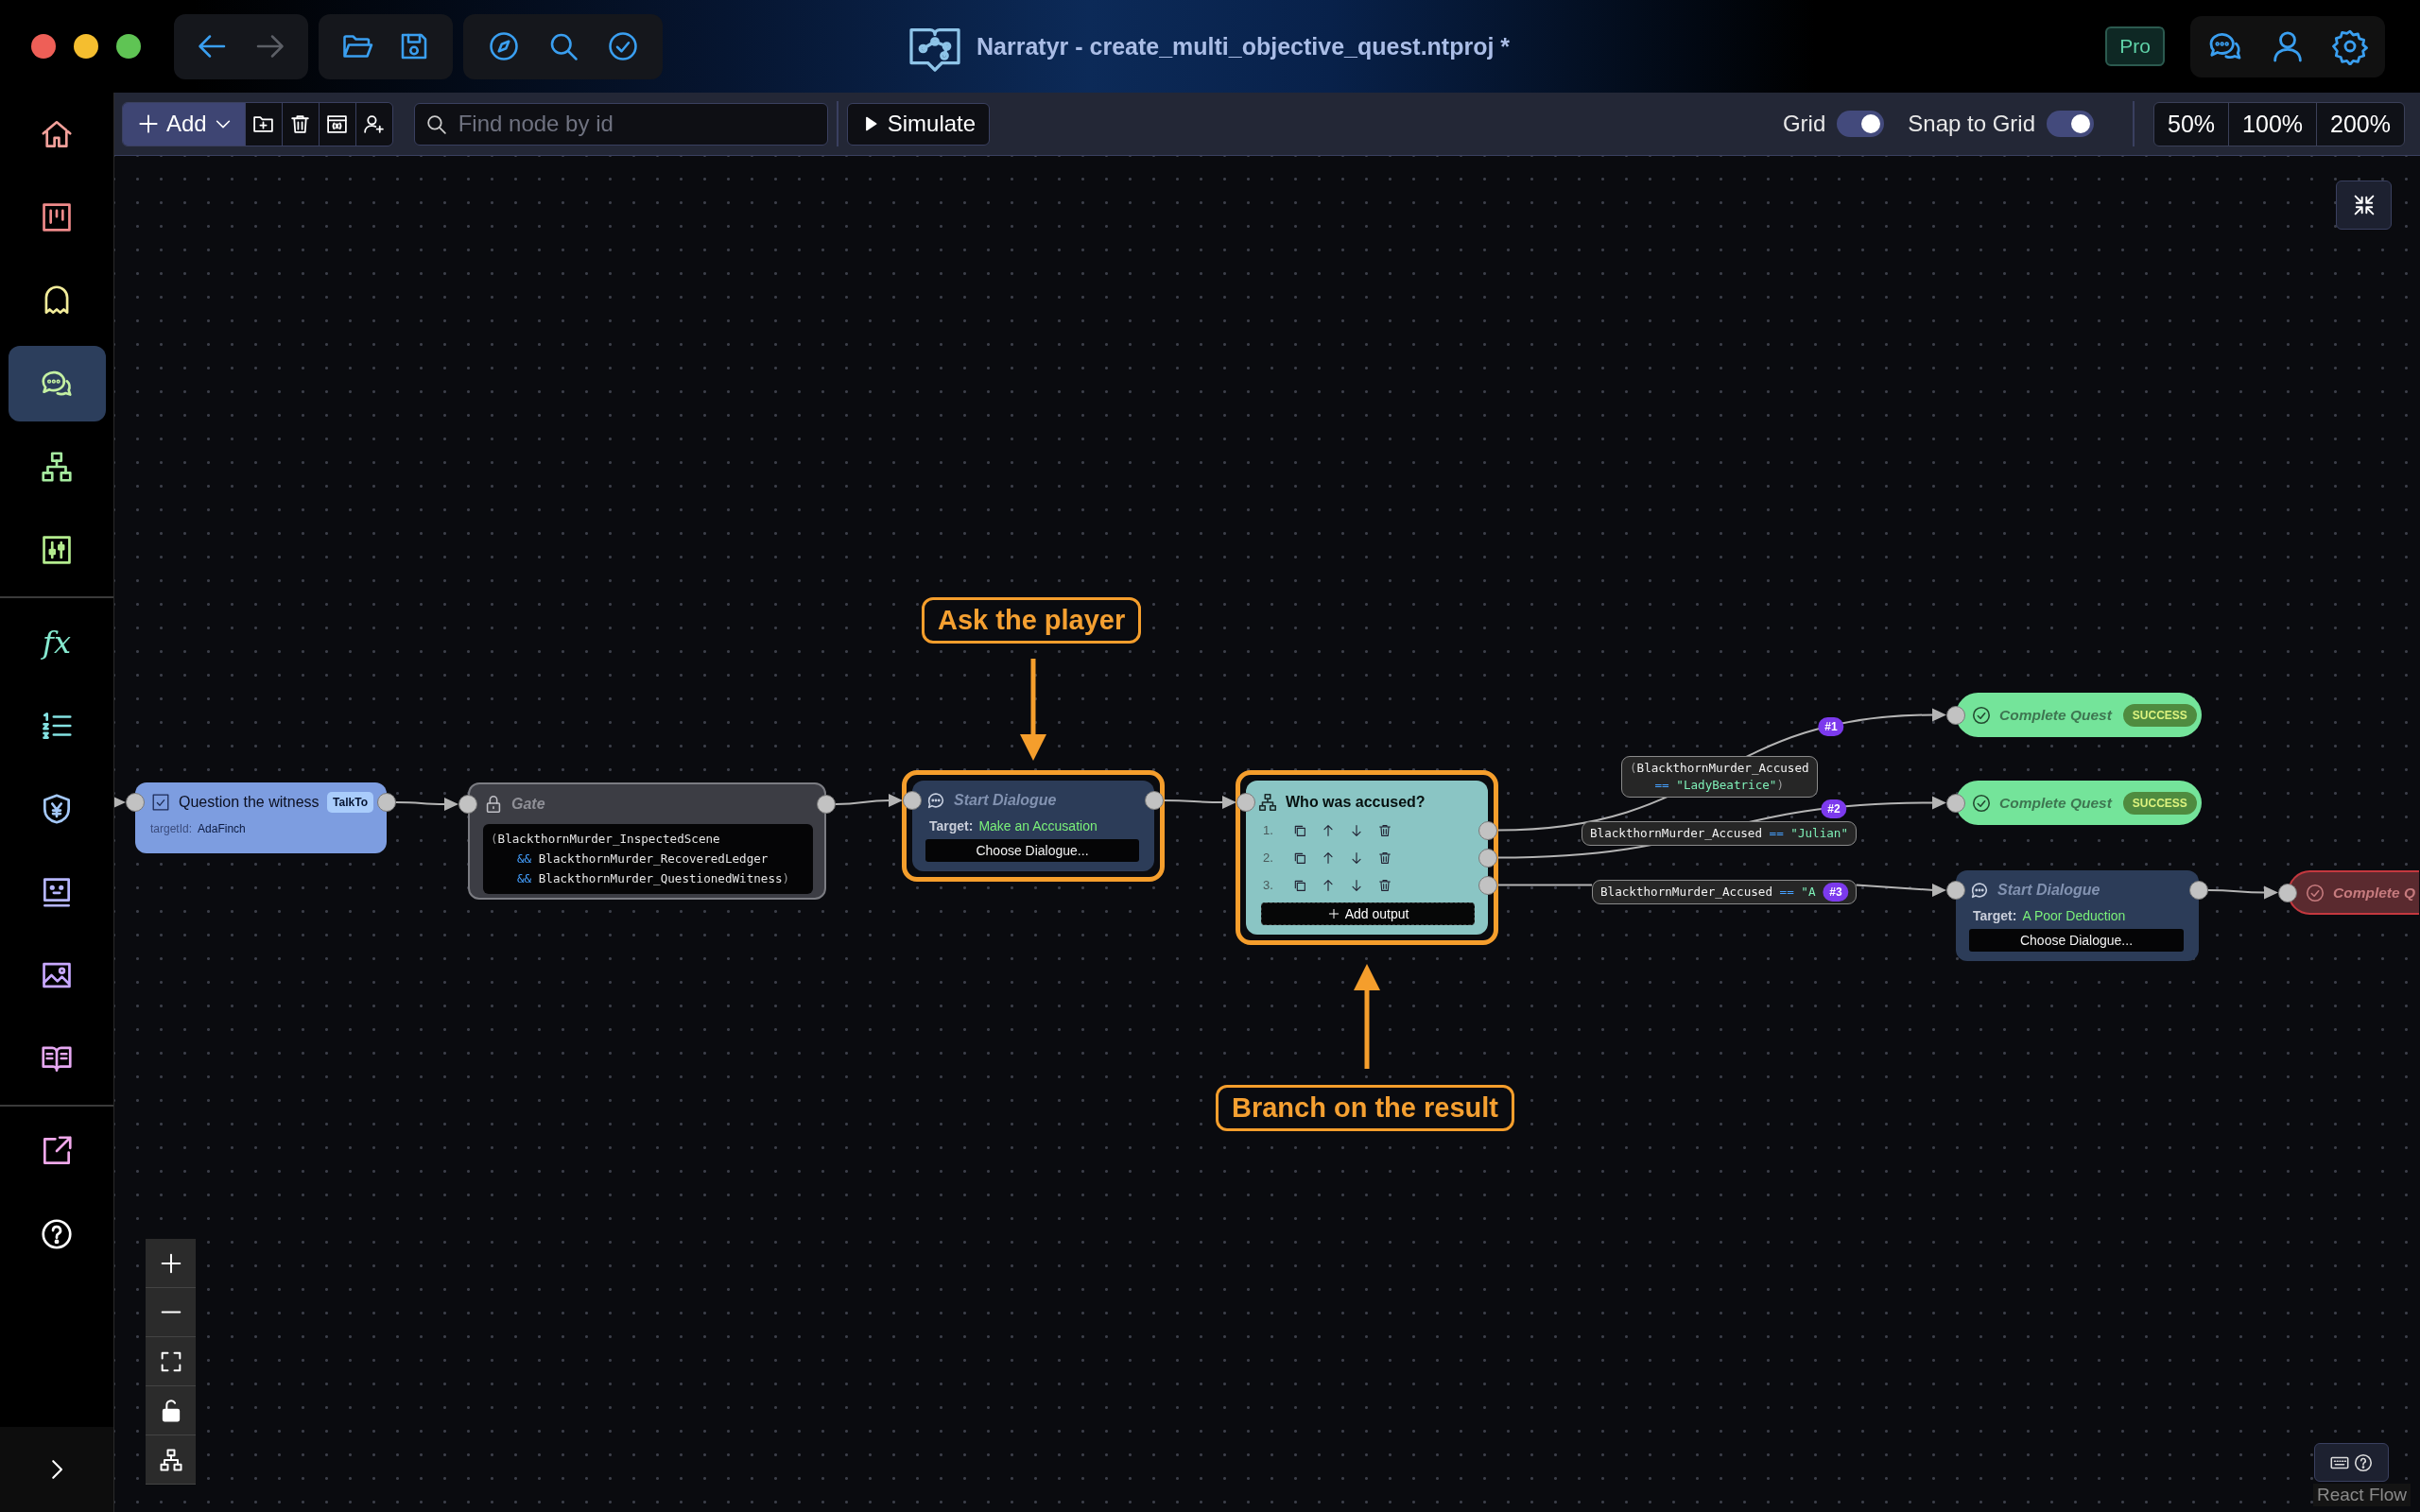 This screenshot has height=1512, width=2420. I want to click on complete-quest-node: Complete Q, so click(2353, 892).